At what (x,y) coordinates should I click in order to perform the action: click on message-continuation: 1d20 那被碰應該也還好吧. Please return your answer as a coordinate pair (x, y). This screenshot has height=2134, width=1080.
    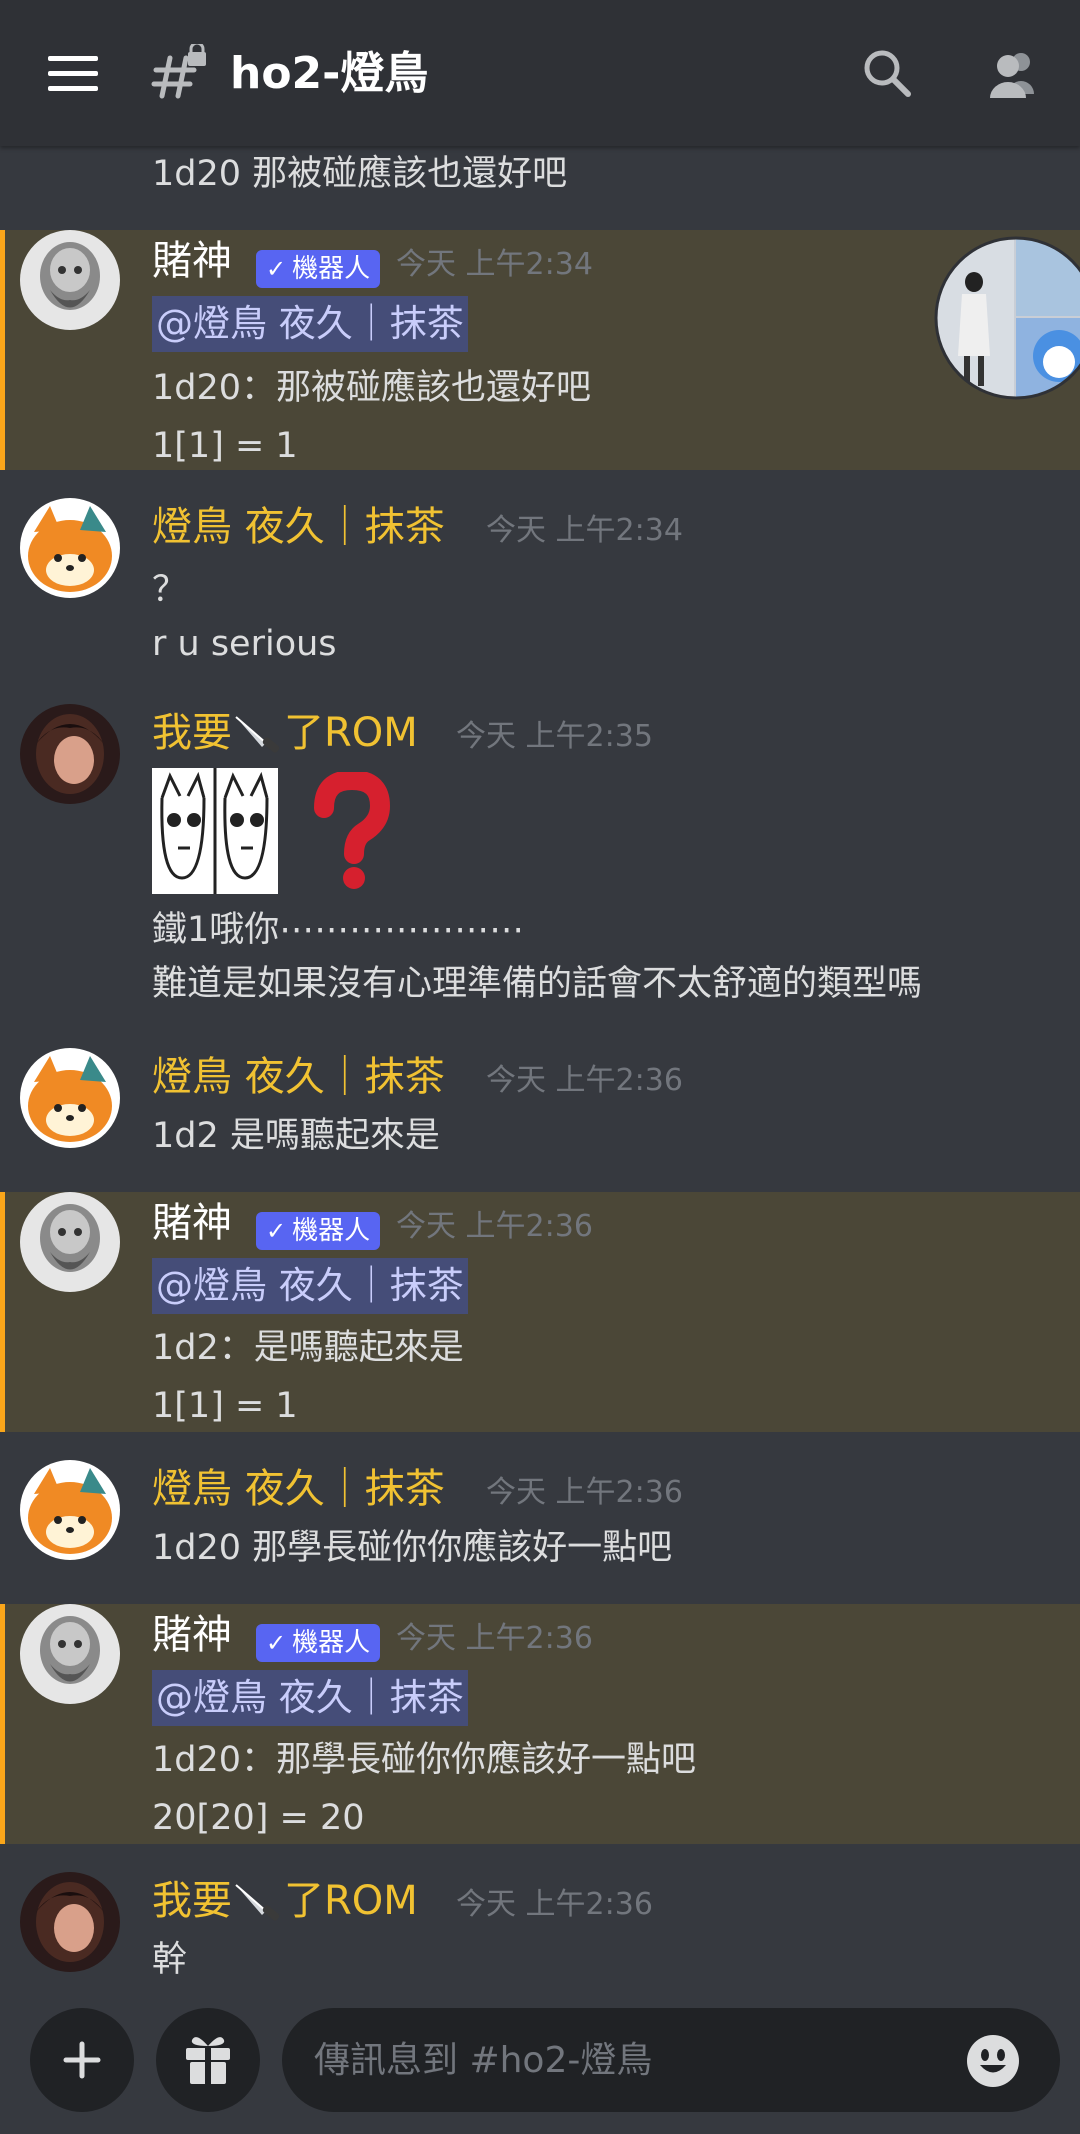
    Looking at the image, I should click on (540, 188).